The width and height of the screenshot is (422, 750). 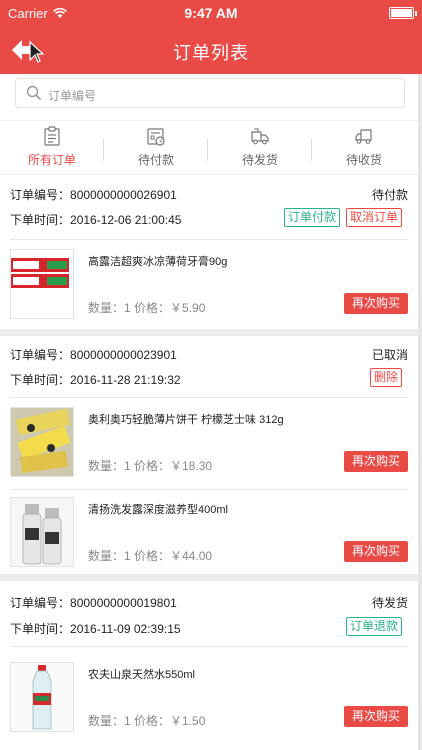 What do you see at coordinates (389, 195) in the screenshot?
I see `order-status: 待付款` at bounding box center [389, 195].